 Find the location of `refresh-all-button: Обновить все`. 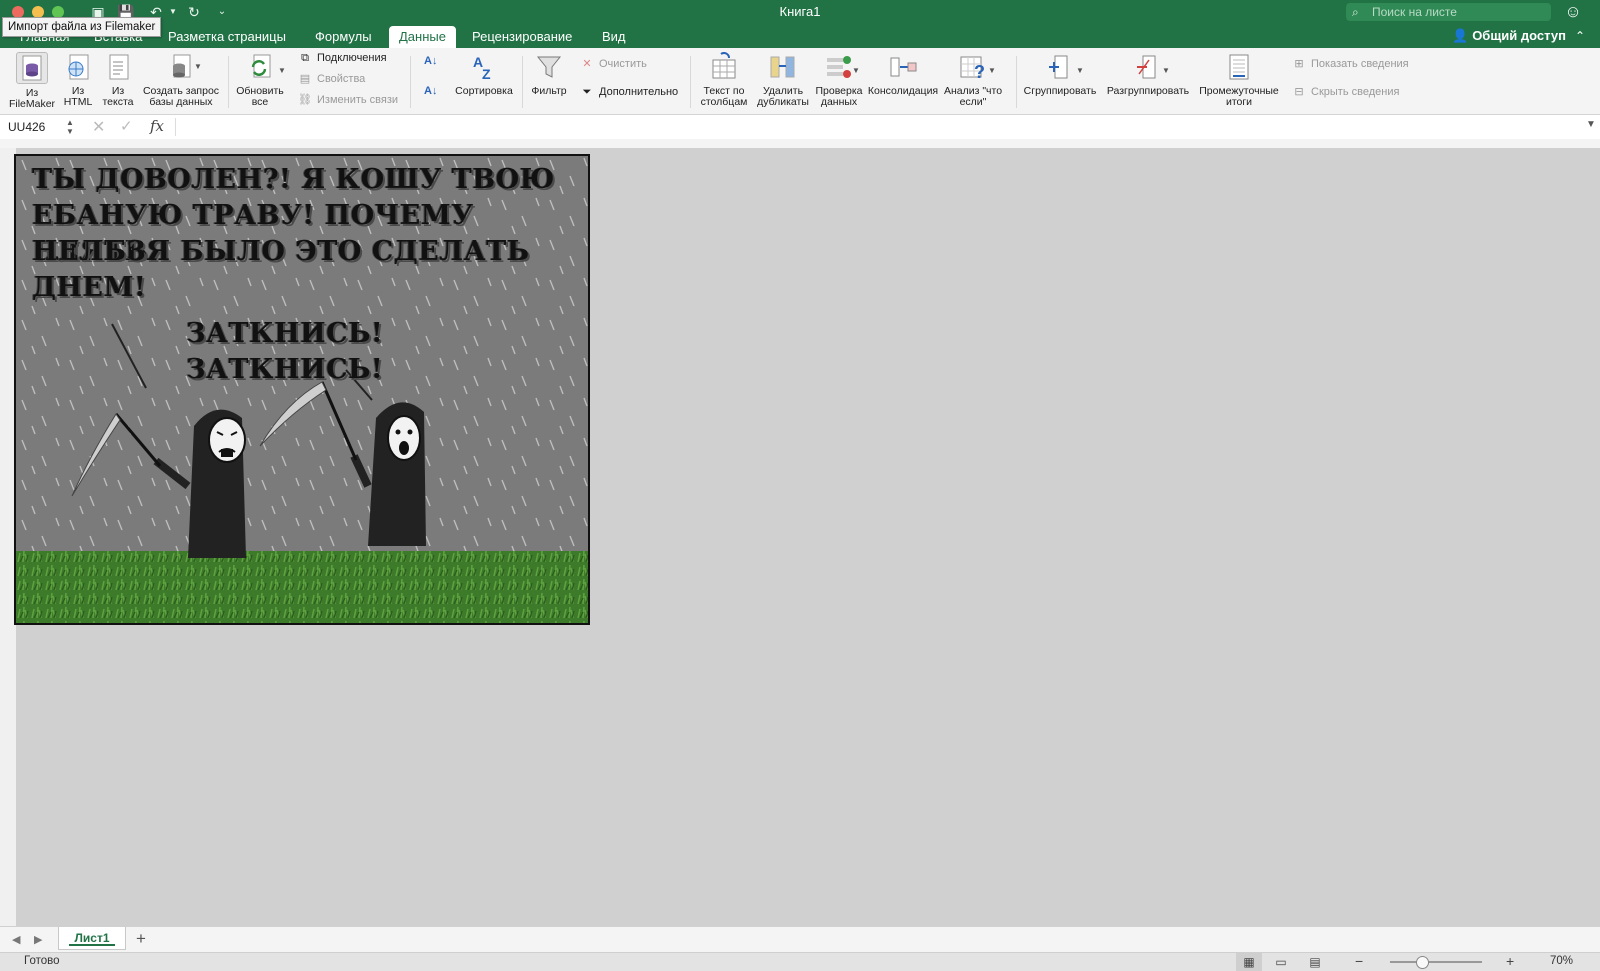

refresh-all-button: Обновить все is located at coordinates (260, 80).